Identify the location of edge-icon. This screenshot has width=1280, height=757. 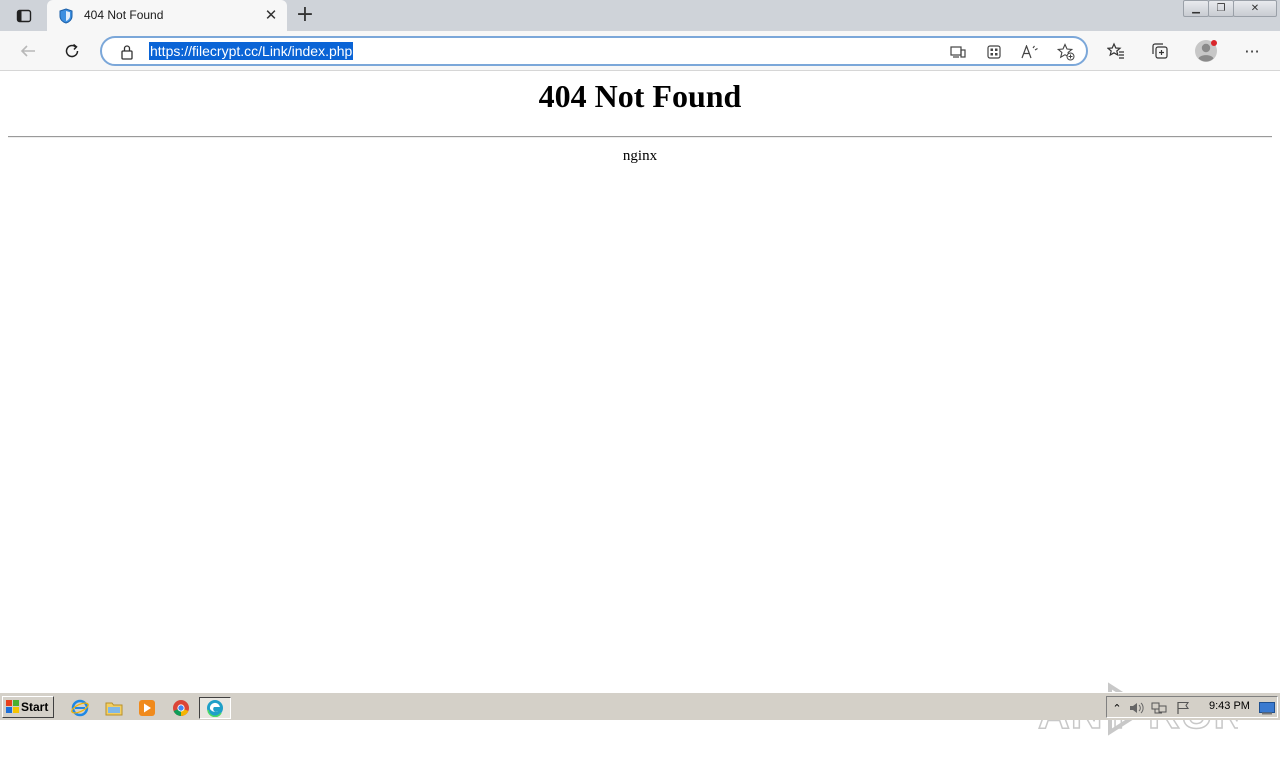
(215, 708).